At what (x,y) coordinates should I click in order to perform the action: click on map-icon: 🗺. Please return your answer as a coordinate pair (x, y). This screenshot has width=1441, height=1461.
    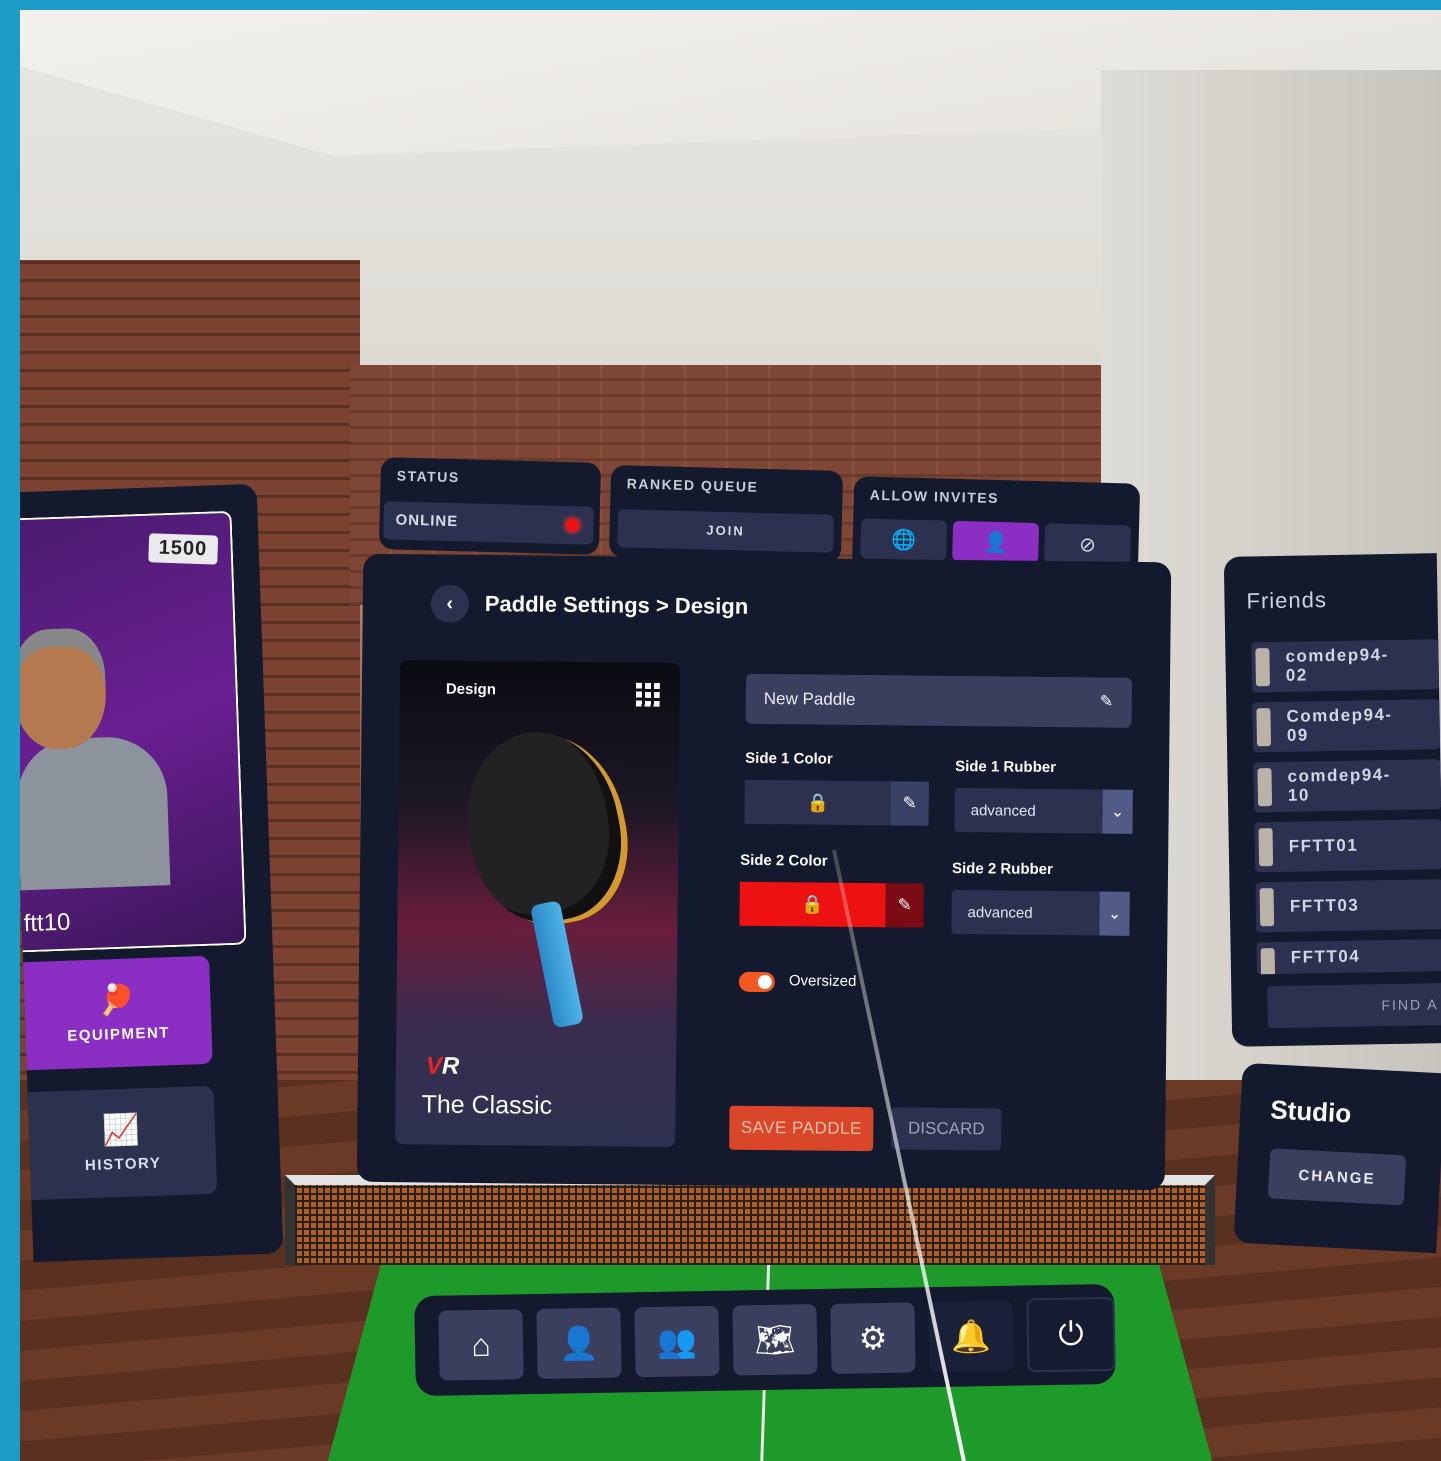
    Looking at the image, I should click on (775, 1340).